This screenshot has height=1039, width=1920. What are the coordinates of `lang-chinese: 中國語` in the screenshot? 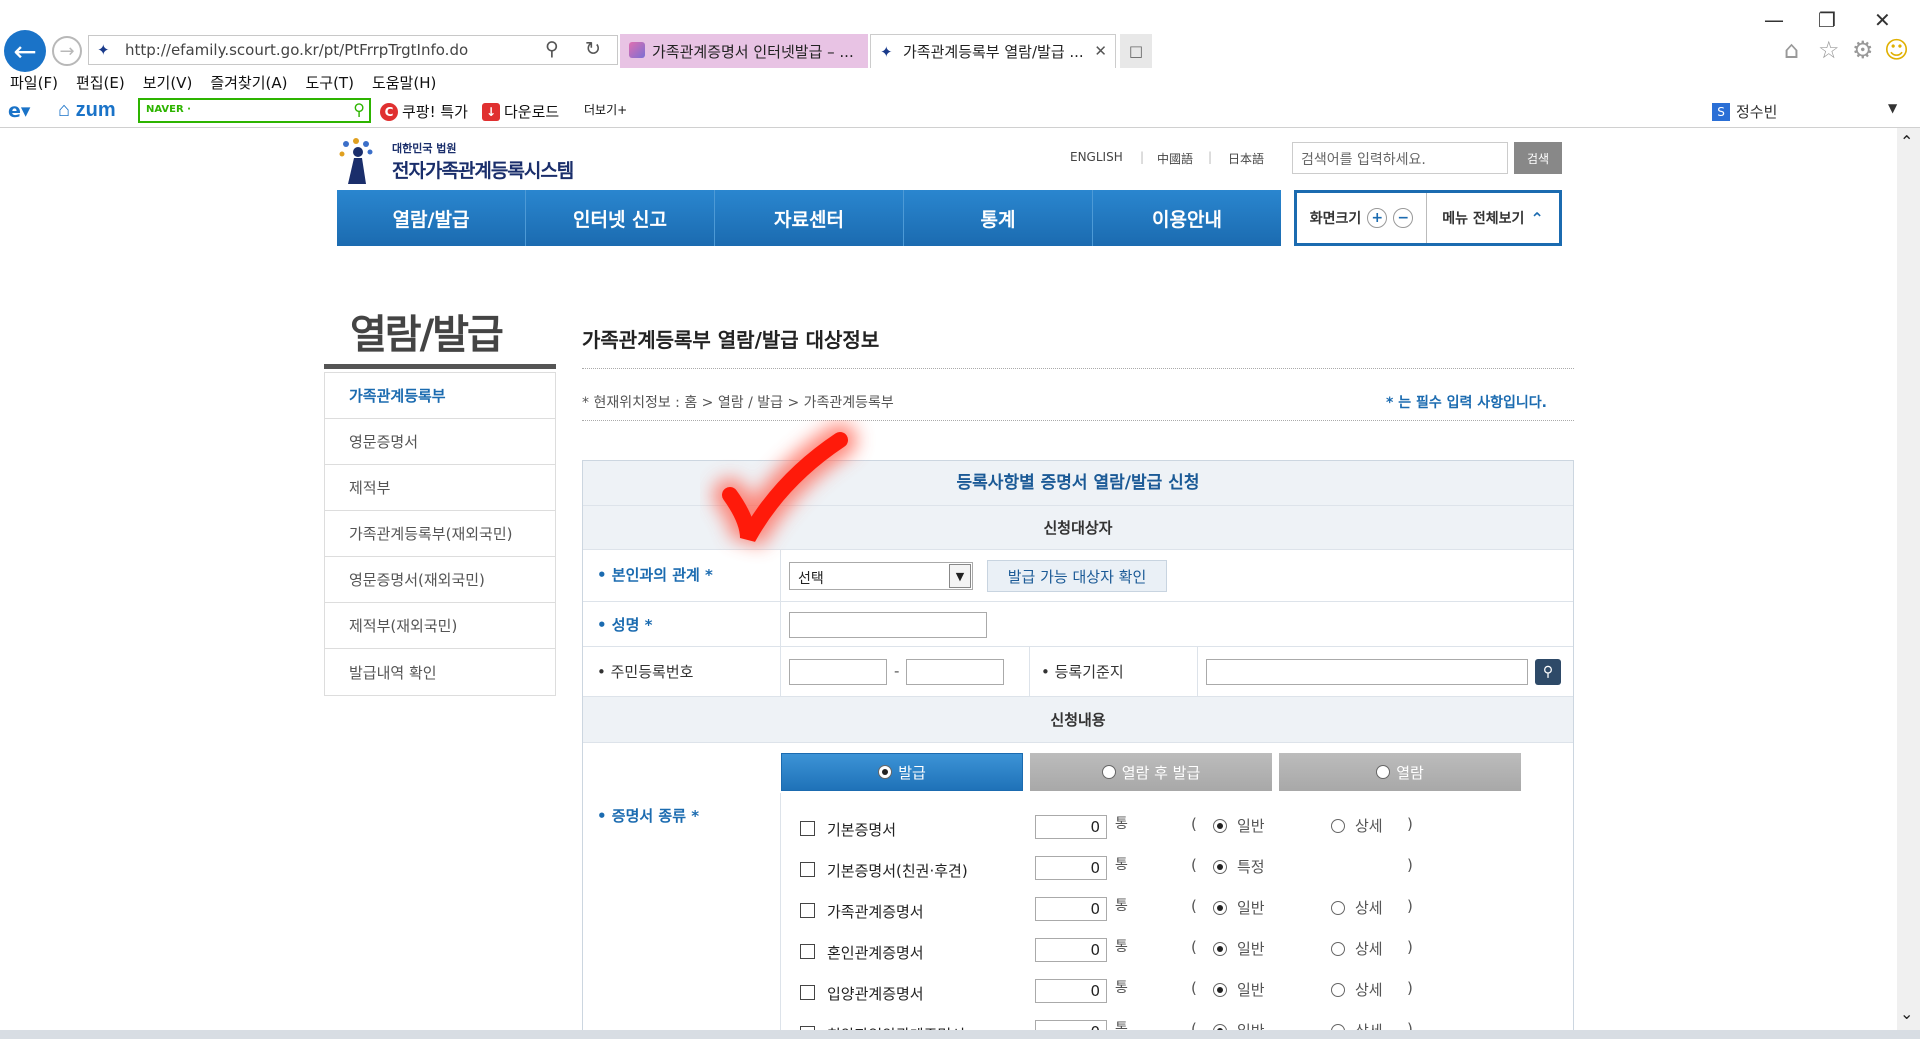 It's located at (1175, 158).